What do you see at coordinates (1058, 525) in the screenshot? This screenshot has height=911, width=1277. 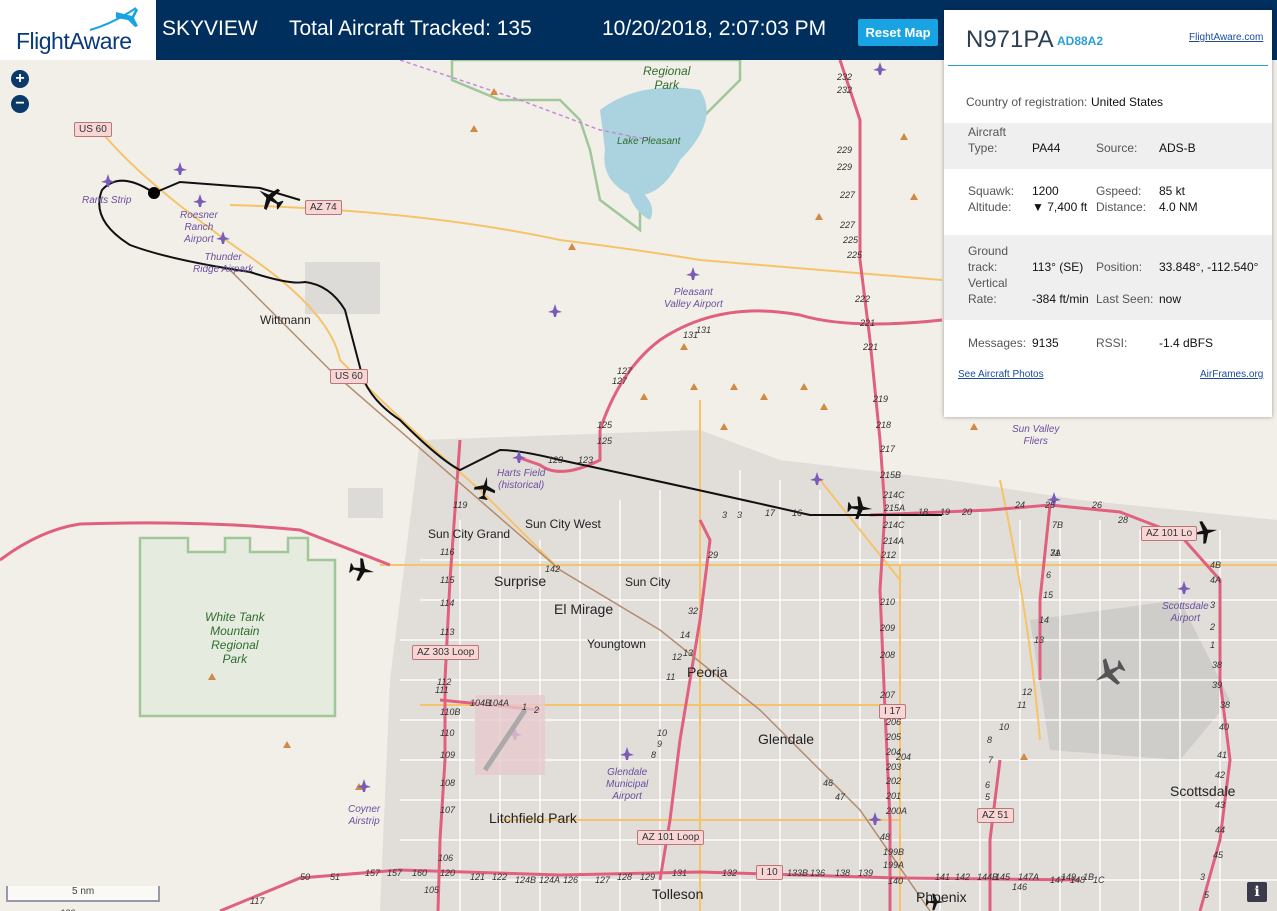 I see `route-number: 7B` at bounding box center [1058, 525].